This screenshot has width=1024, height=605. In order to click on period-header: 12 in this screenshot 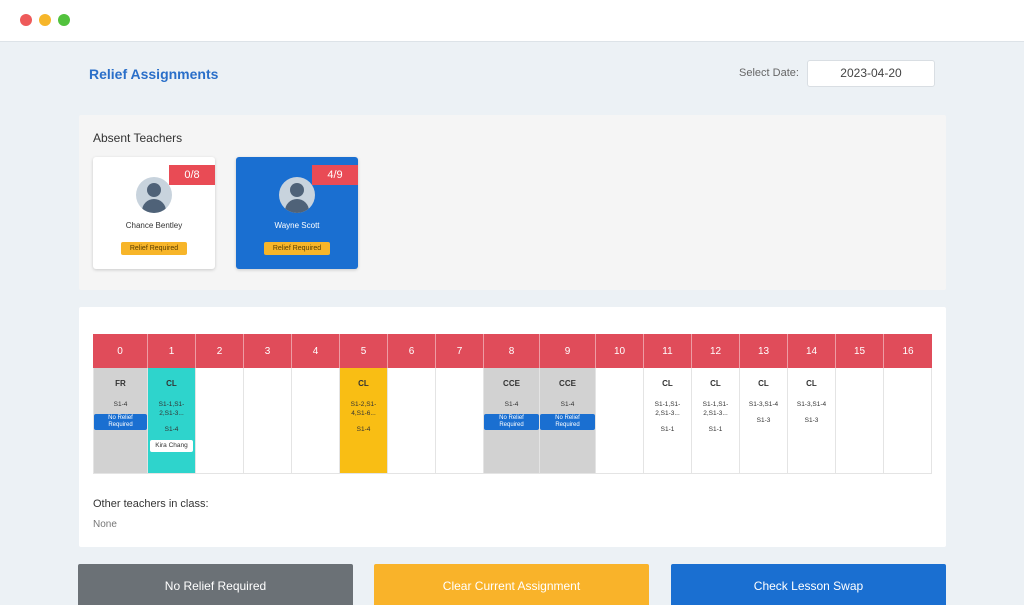, I will do `click(716, 351)`.